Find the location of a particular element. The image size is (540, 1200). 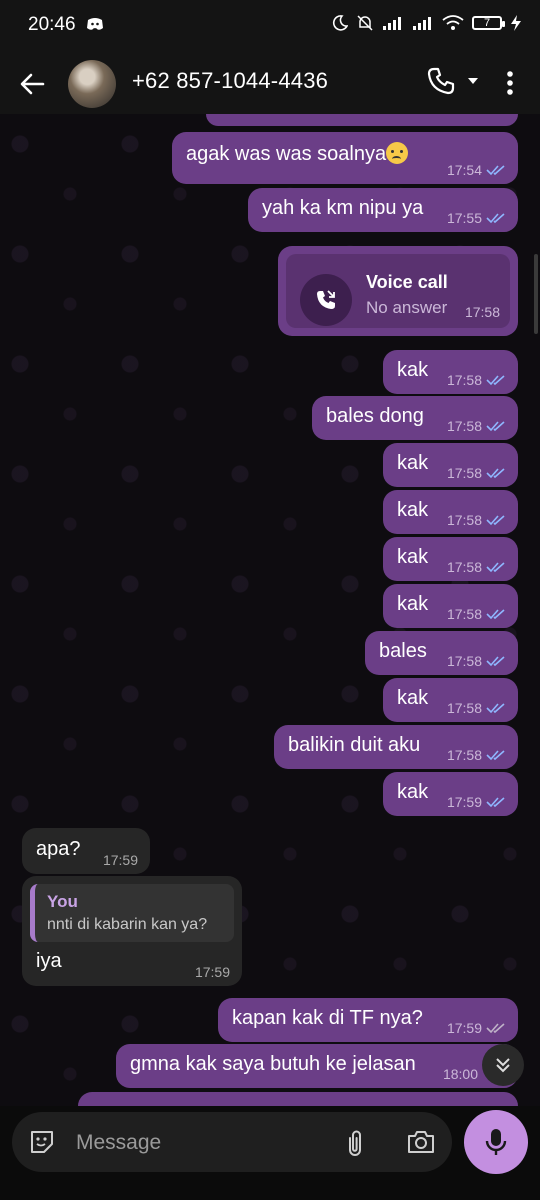

battery-icon: 7 is located at coordinates (488, 23).